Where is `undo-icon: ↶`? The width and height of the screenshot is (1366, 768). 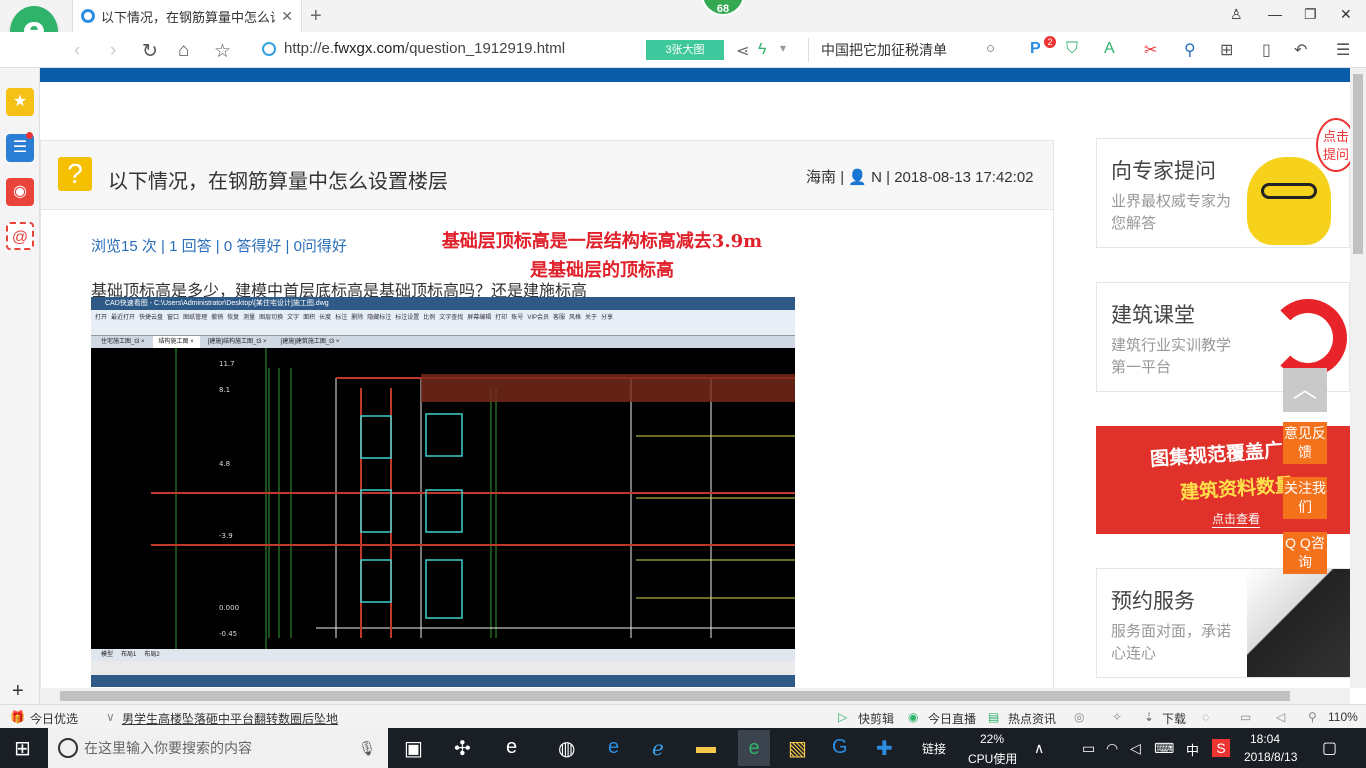
undo-icon: ↶ is located at coordinates (1300, 50).